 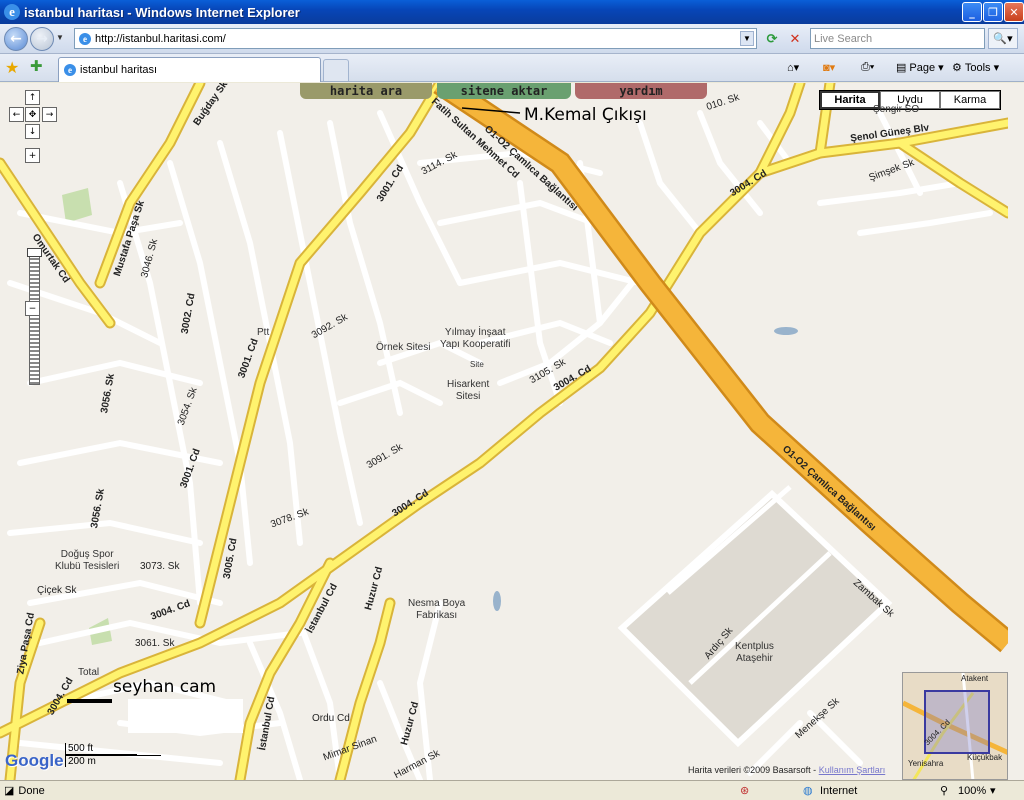 I want to click on poi-ornek: Örnek Sitesi, so click(x=403, y=347).